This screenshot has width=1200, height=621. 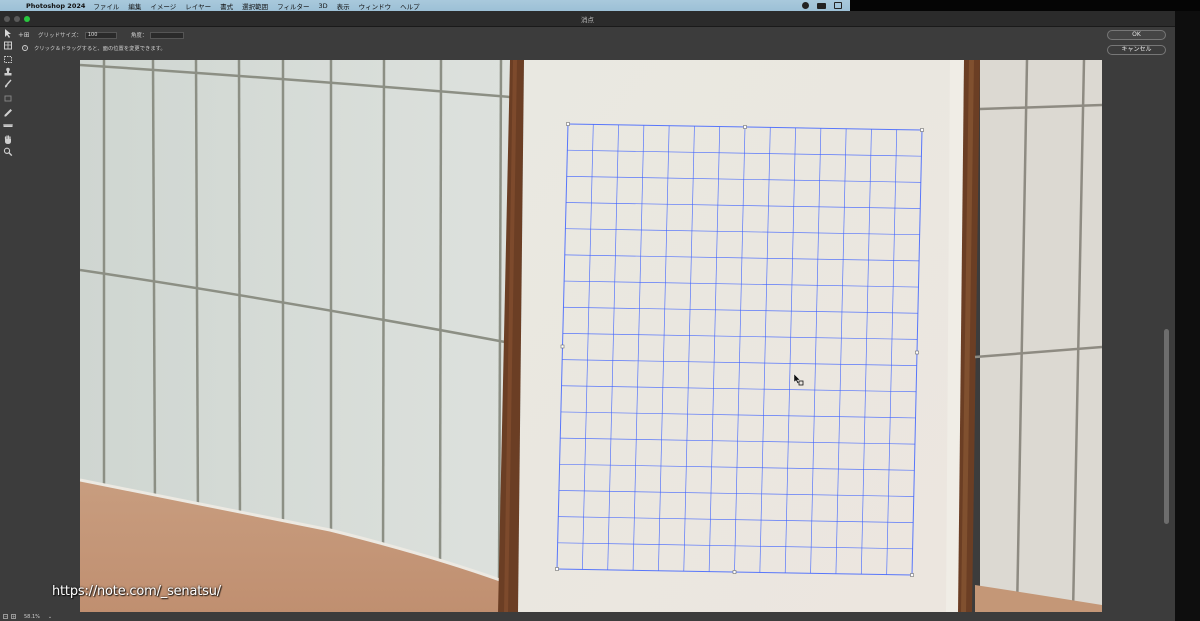 I want to click on vertical-scrollbar, so click(x=1166, y=426).